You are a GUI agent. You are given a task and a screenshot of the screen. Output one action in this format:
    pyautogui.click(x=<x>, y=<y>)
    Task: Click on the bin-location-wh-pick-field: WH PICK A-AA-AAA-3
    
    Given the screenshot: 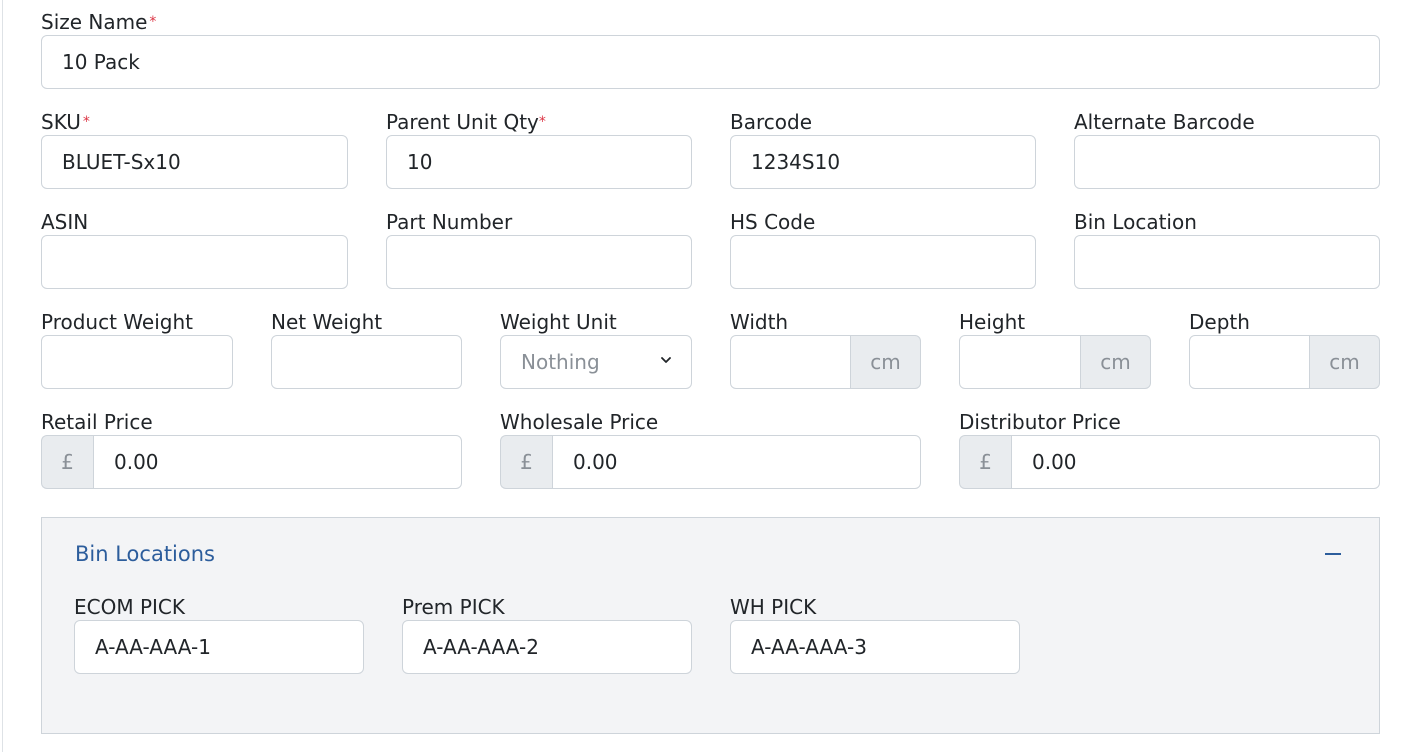 What is the action you would take?
    pyautogui.click(x=875, y=635)
    